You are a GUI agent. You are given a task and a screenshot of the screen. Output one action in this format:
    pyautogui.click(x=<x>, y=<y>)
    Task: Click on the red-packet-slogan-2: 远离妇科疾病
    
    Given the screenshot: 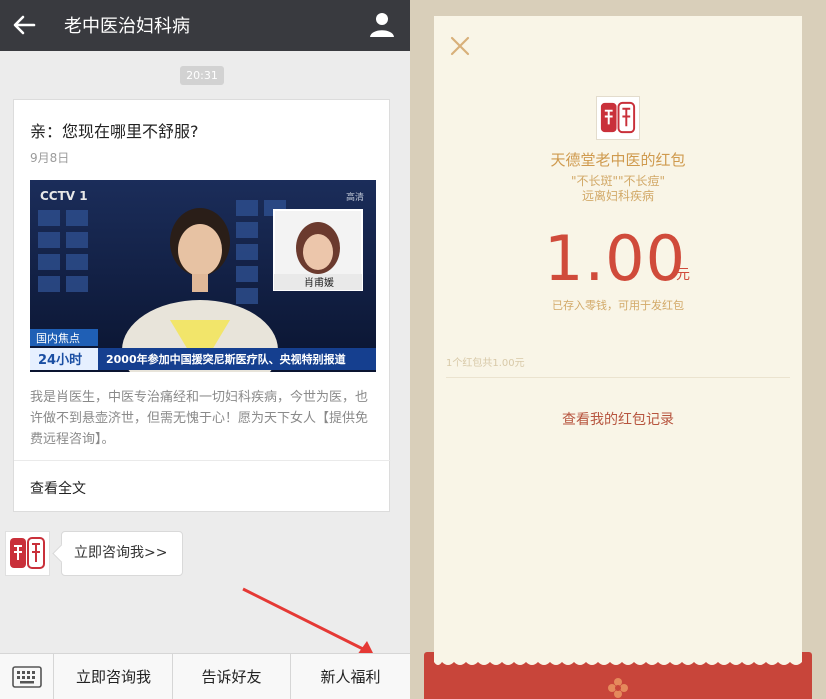 What is the action you would take?
    pyautogui.click(x=617, y=196)
    